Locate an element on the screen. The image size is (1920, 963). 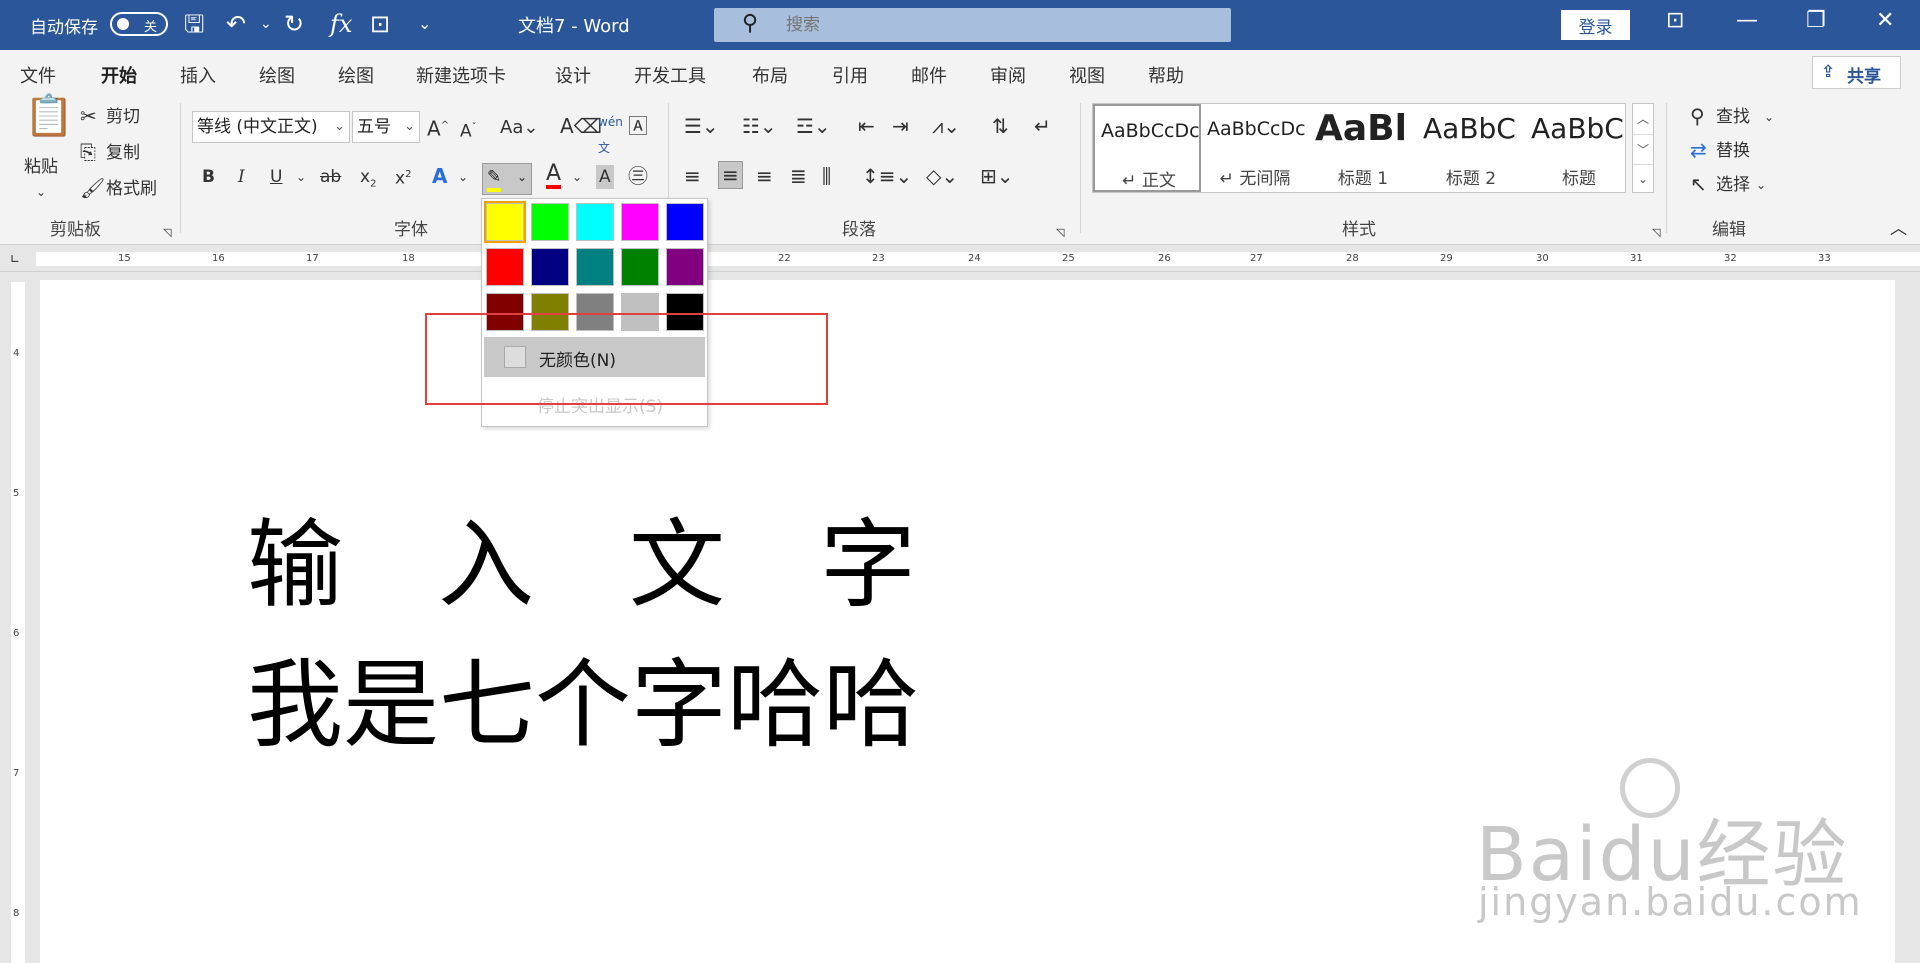
search-input is located at coordinates (996, 25).